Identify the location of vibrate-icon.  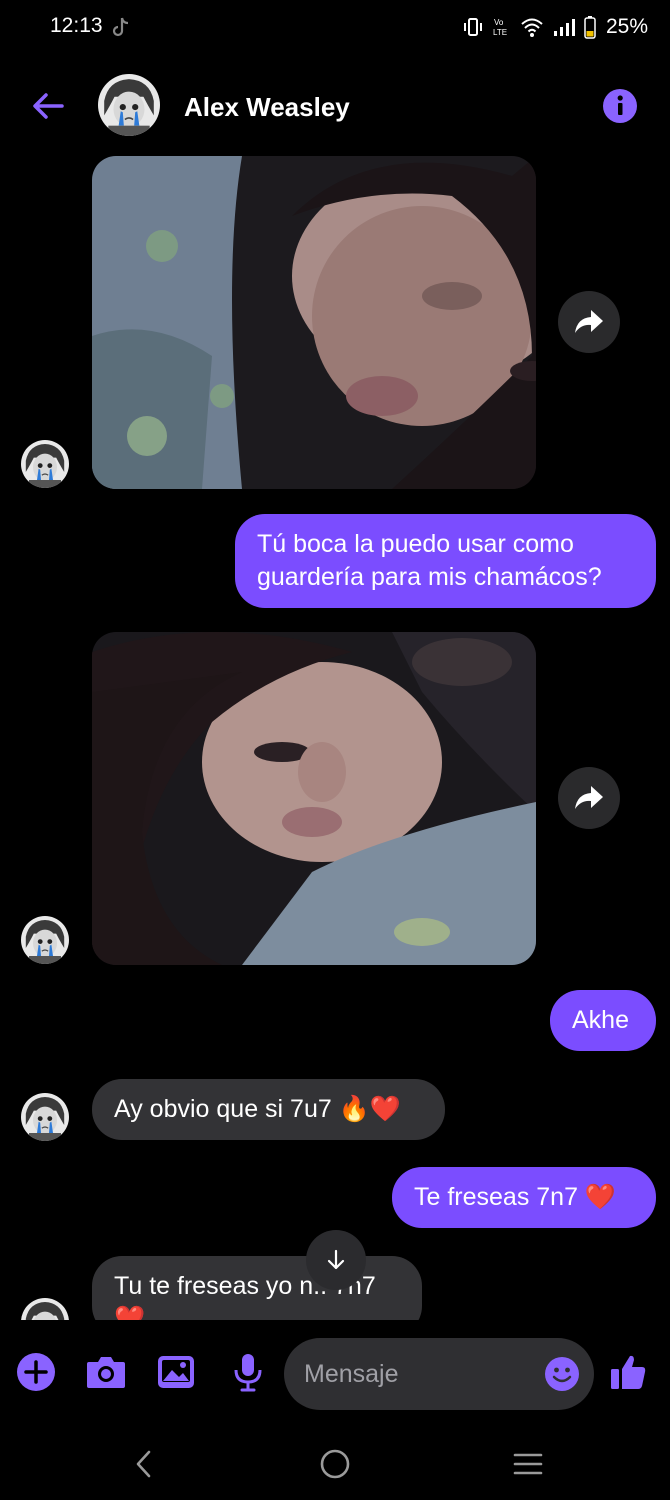
(472, 27).